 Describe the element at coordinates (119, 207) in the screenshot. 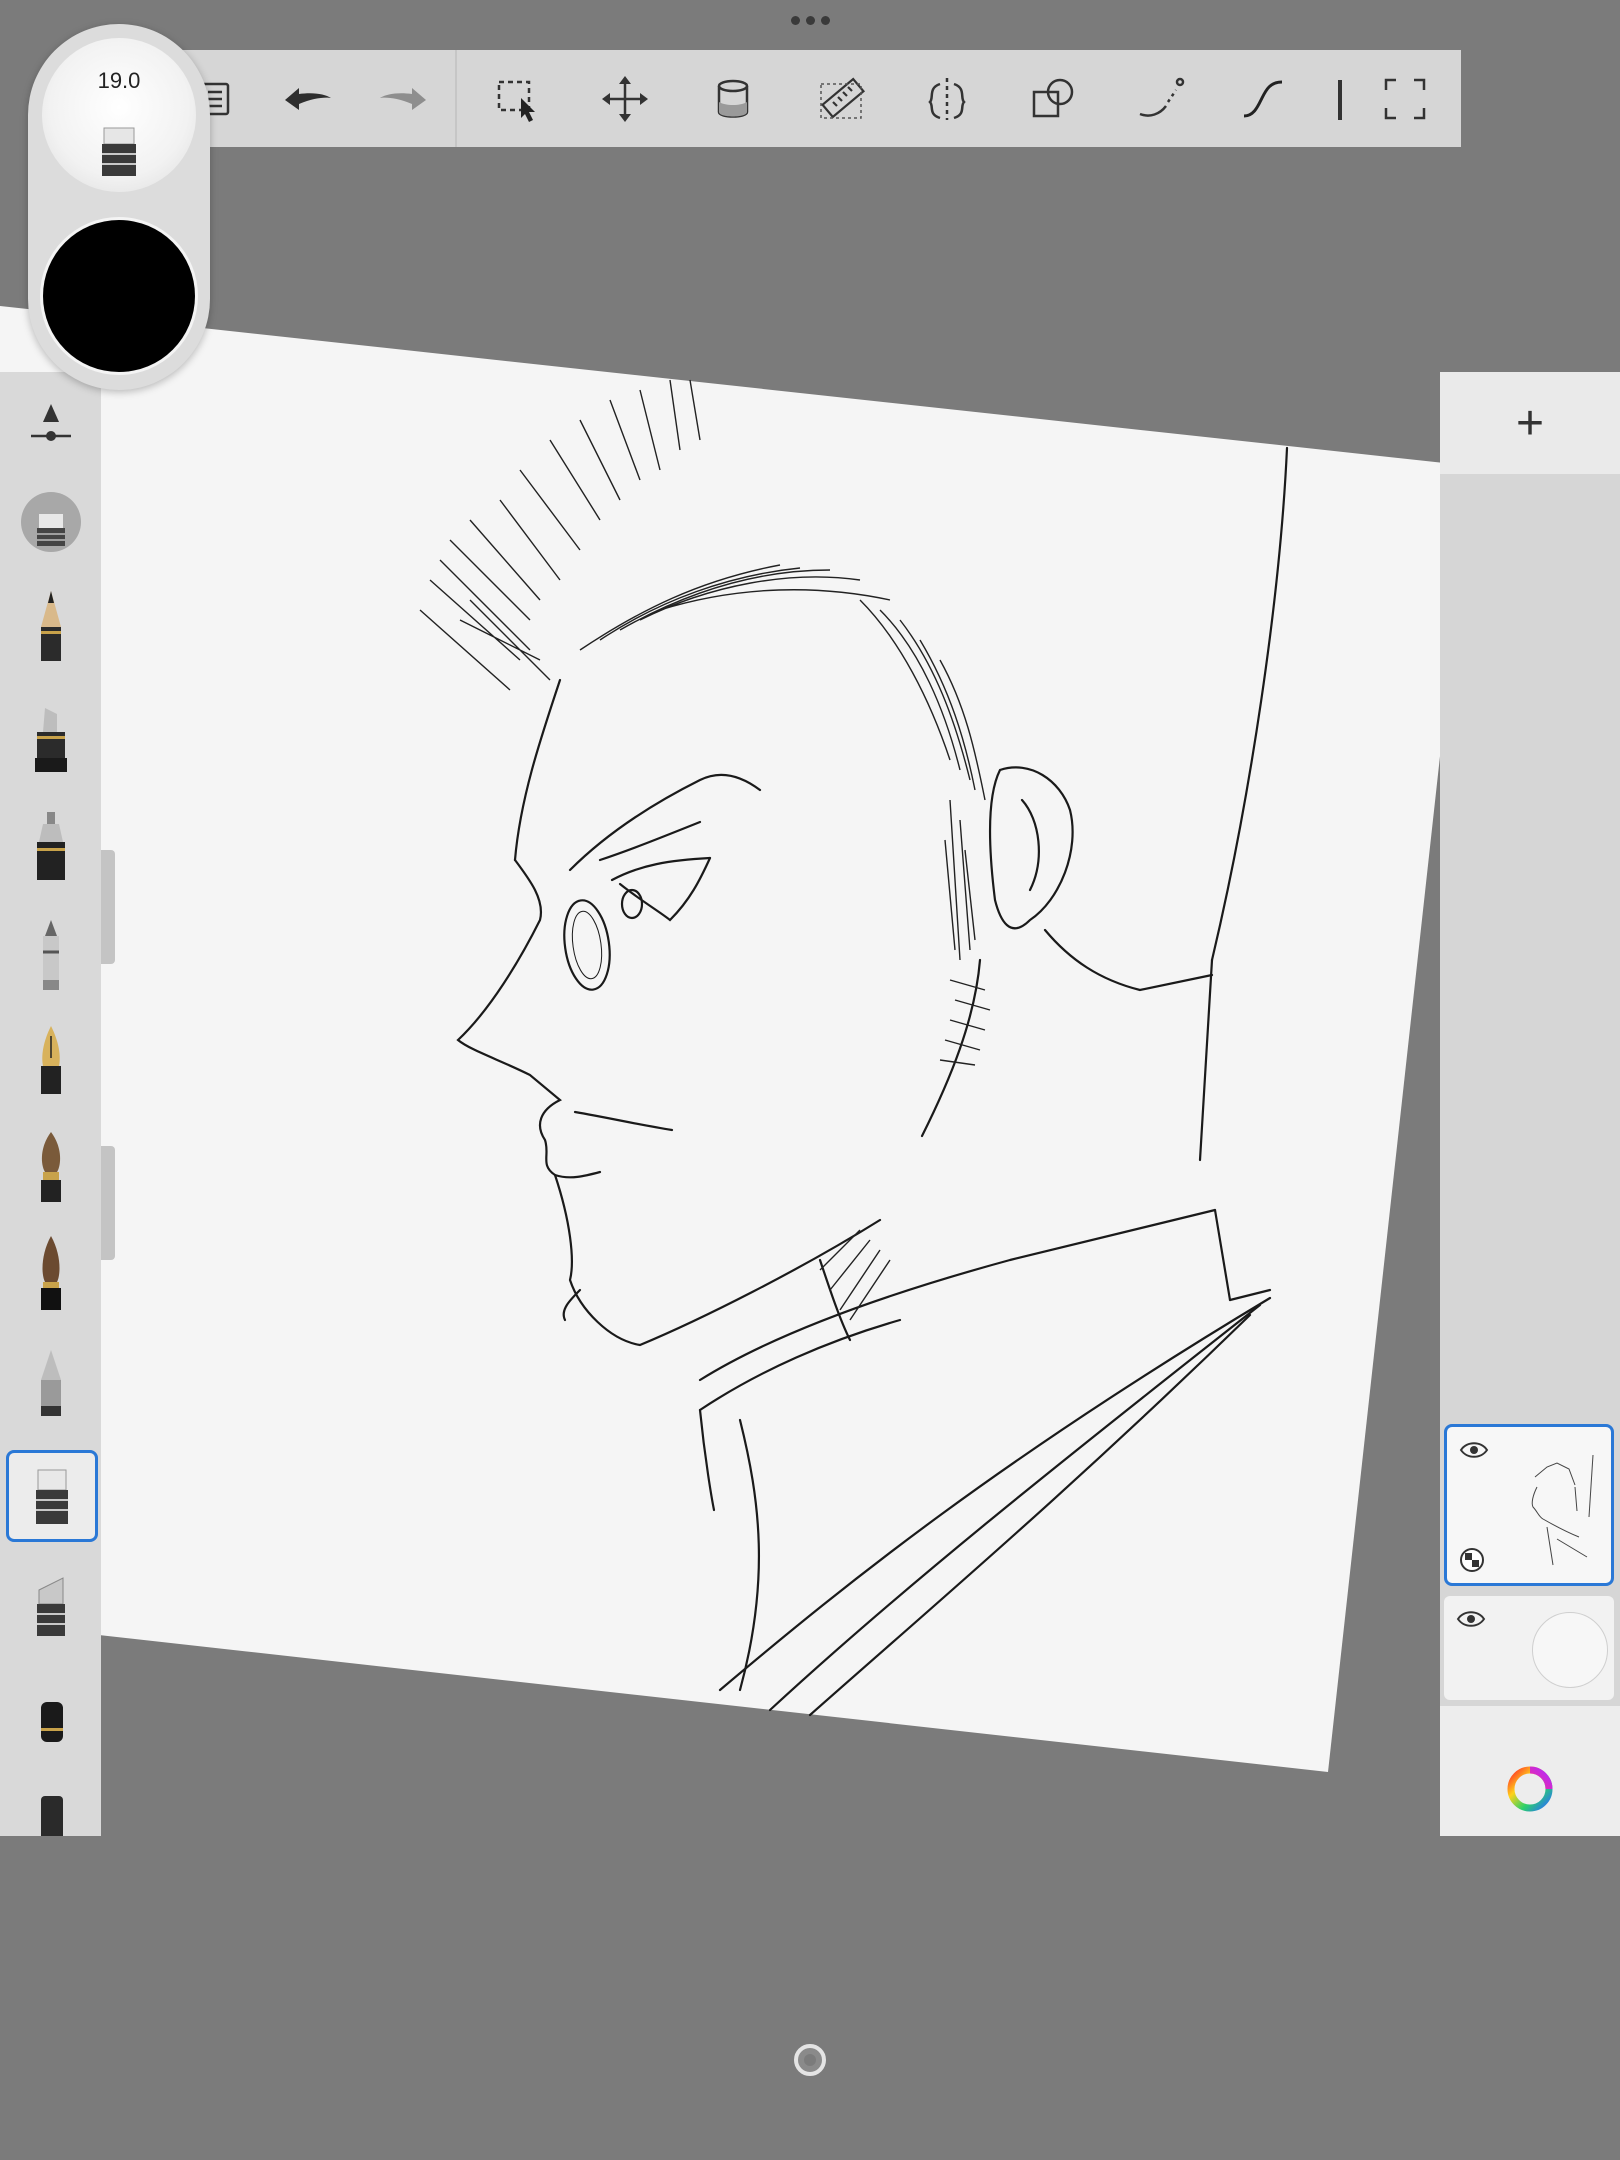

I see `brush-puck: 19.0` at that location.